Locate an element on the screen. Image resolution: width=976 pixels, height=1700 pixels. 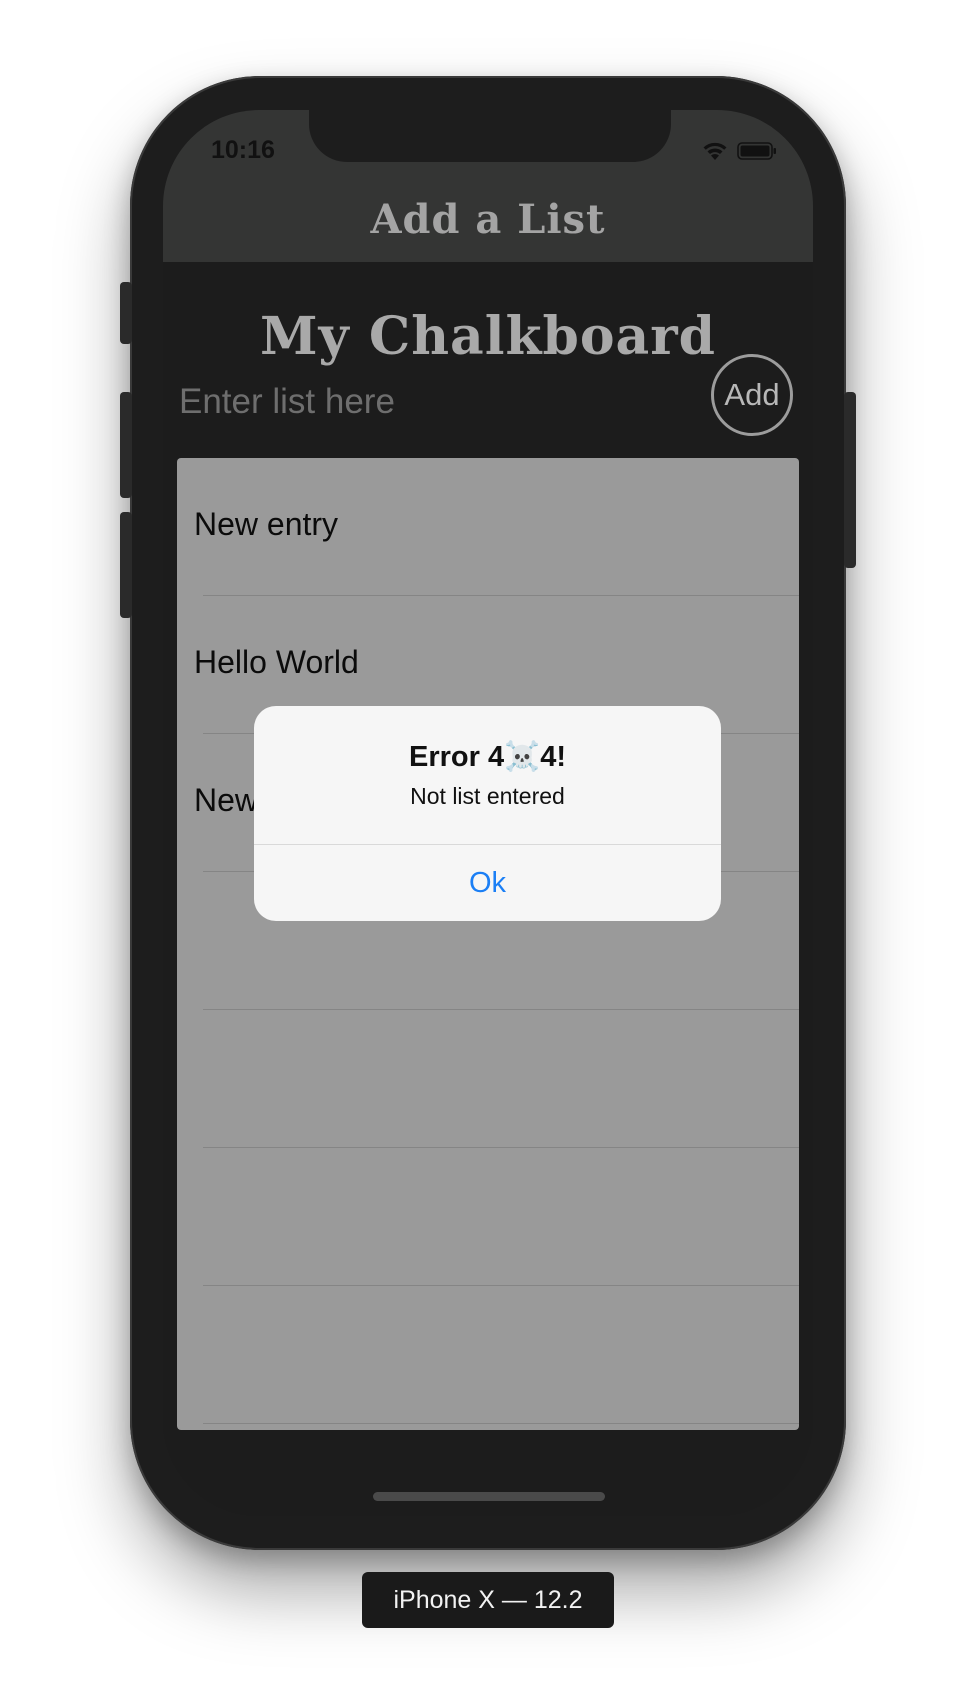
nav-title: Add a List is located at coordinates (488, 219).